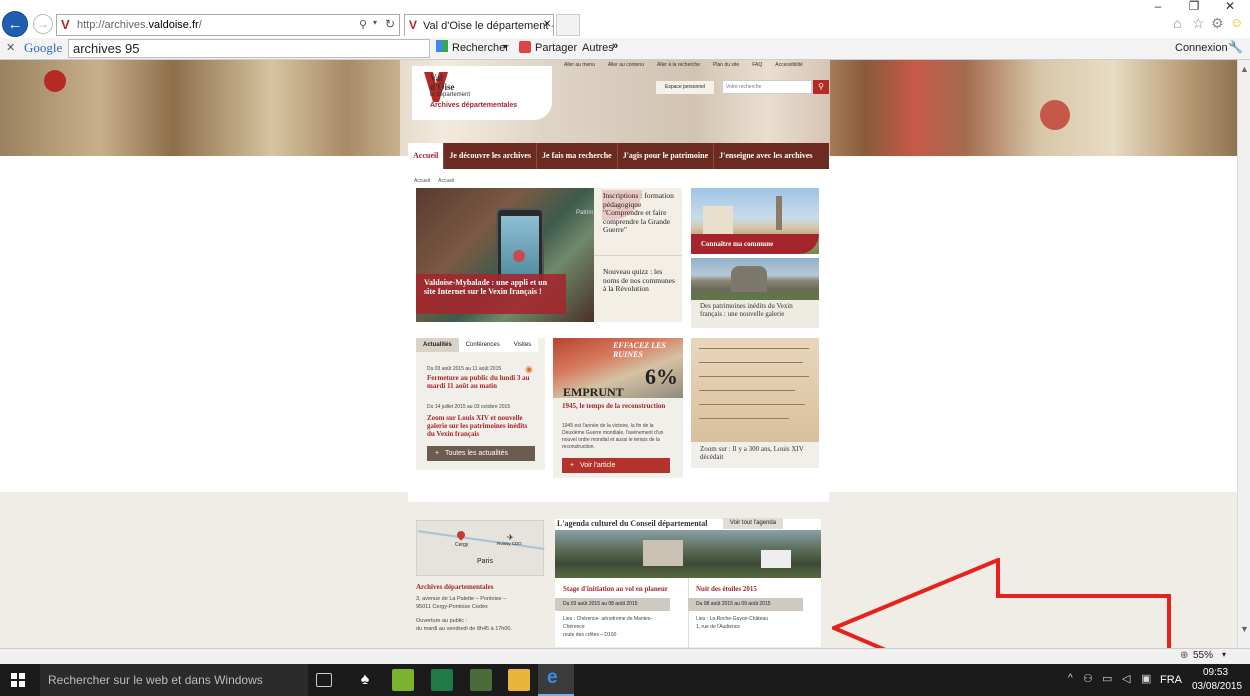 The width and height of the screenshot is (1250, 696). I want to click on status-bar: ⊕ 55% ▾, so click(625, 656).